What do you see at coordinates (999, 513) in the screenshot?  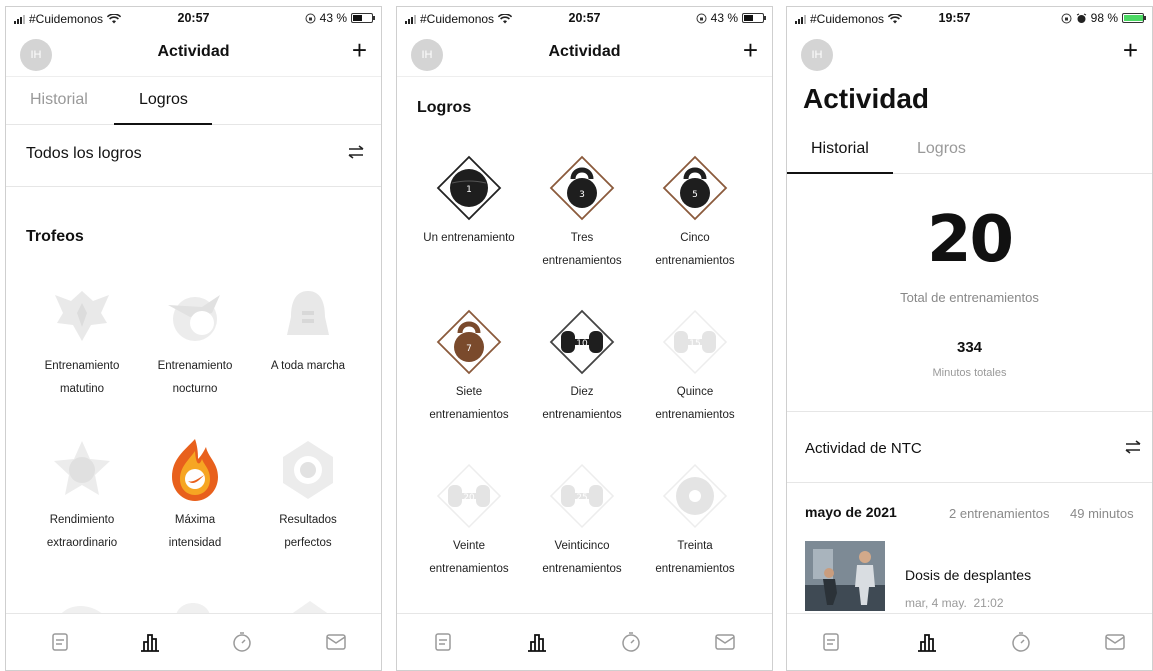 I see `month-workouts: 2 entrenamientos` at bounding box center [999, 513].